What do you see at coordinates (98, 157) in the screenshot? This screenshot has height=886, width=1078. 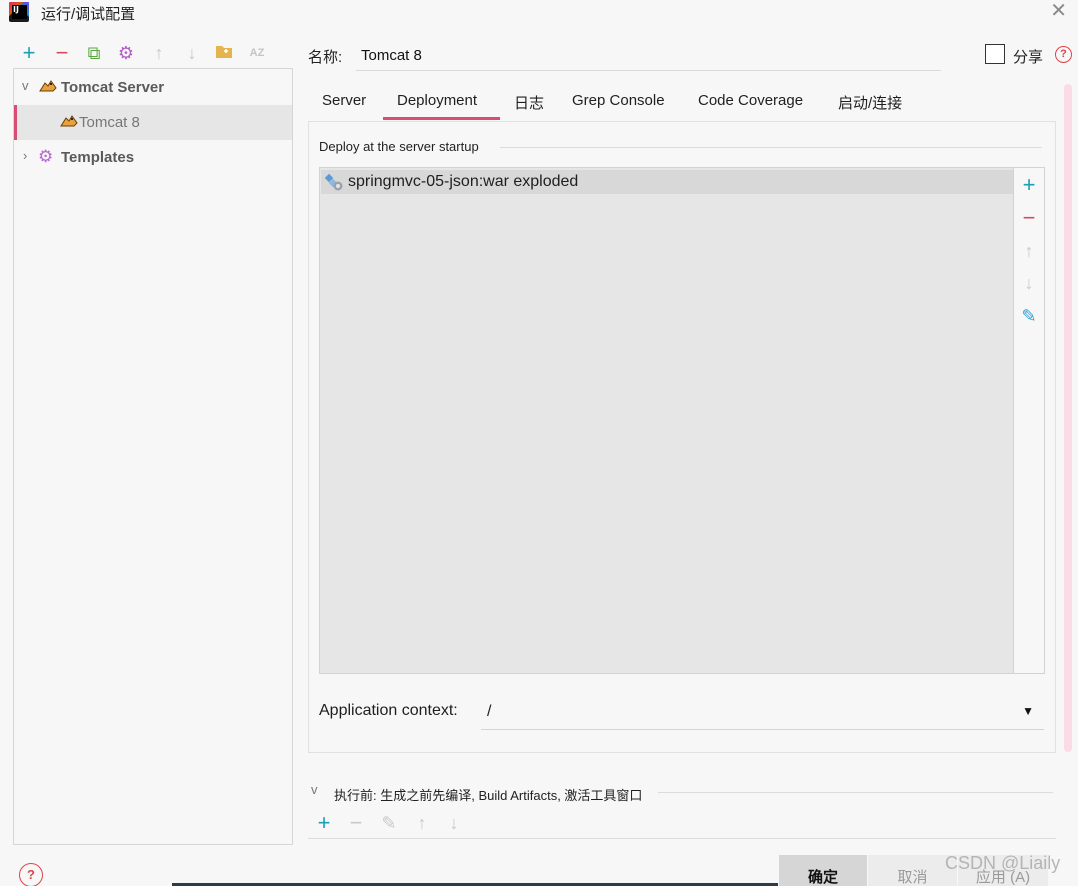 I see `tree-item-label: Templates` at bounding box center [98, 157].